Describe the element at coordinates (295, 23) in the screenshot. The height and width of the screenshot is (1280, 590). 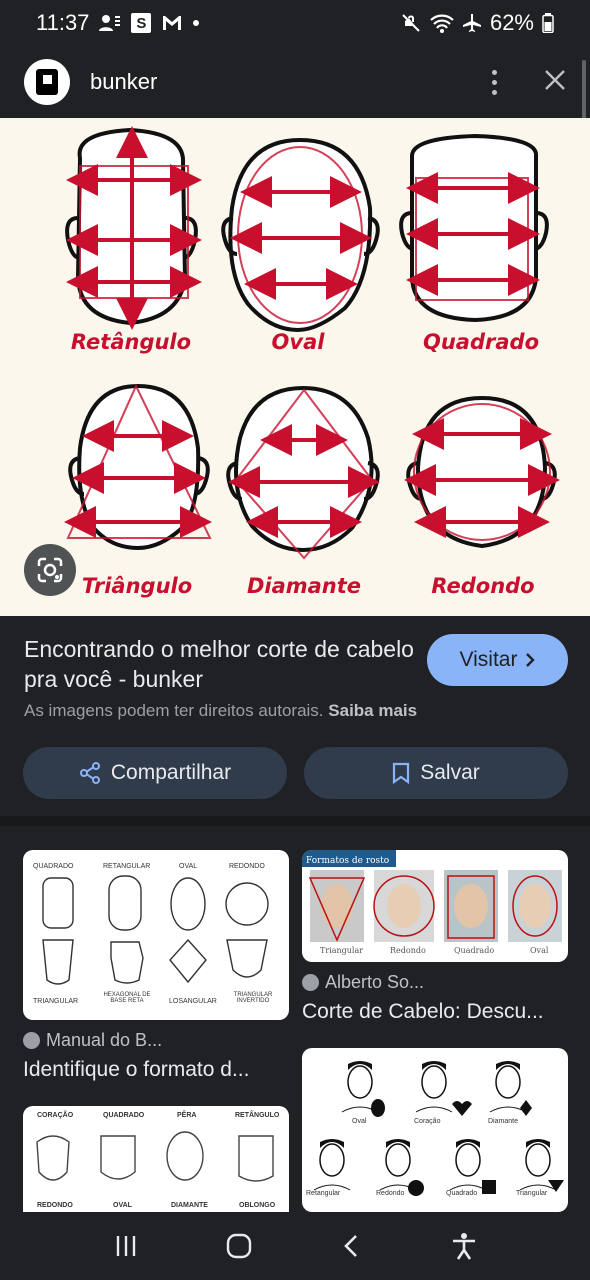
I see `status-bar: 11:37 S 62%` at that location.